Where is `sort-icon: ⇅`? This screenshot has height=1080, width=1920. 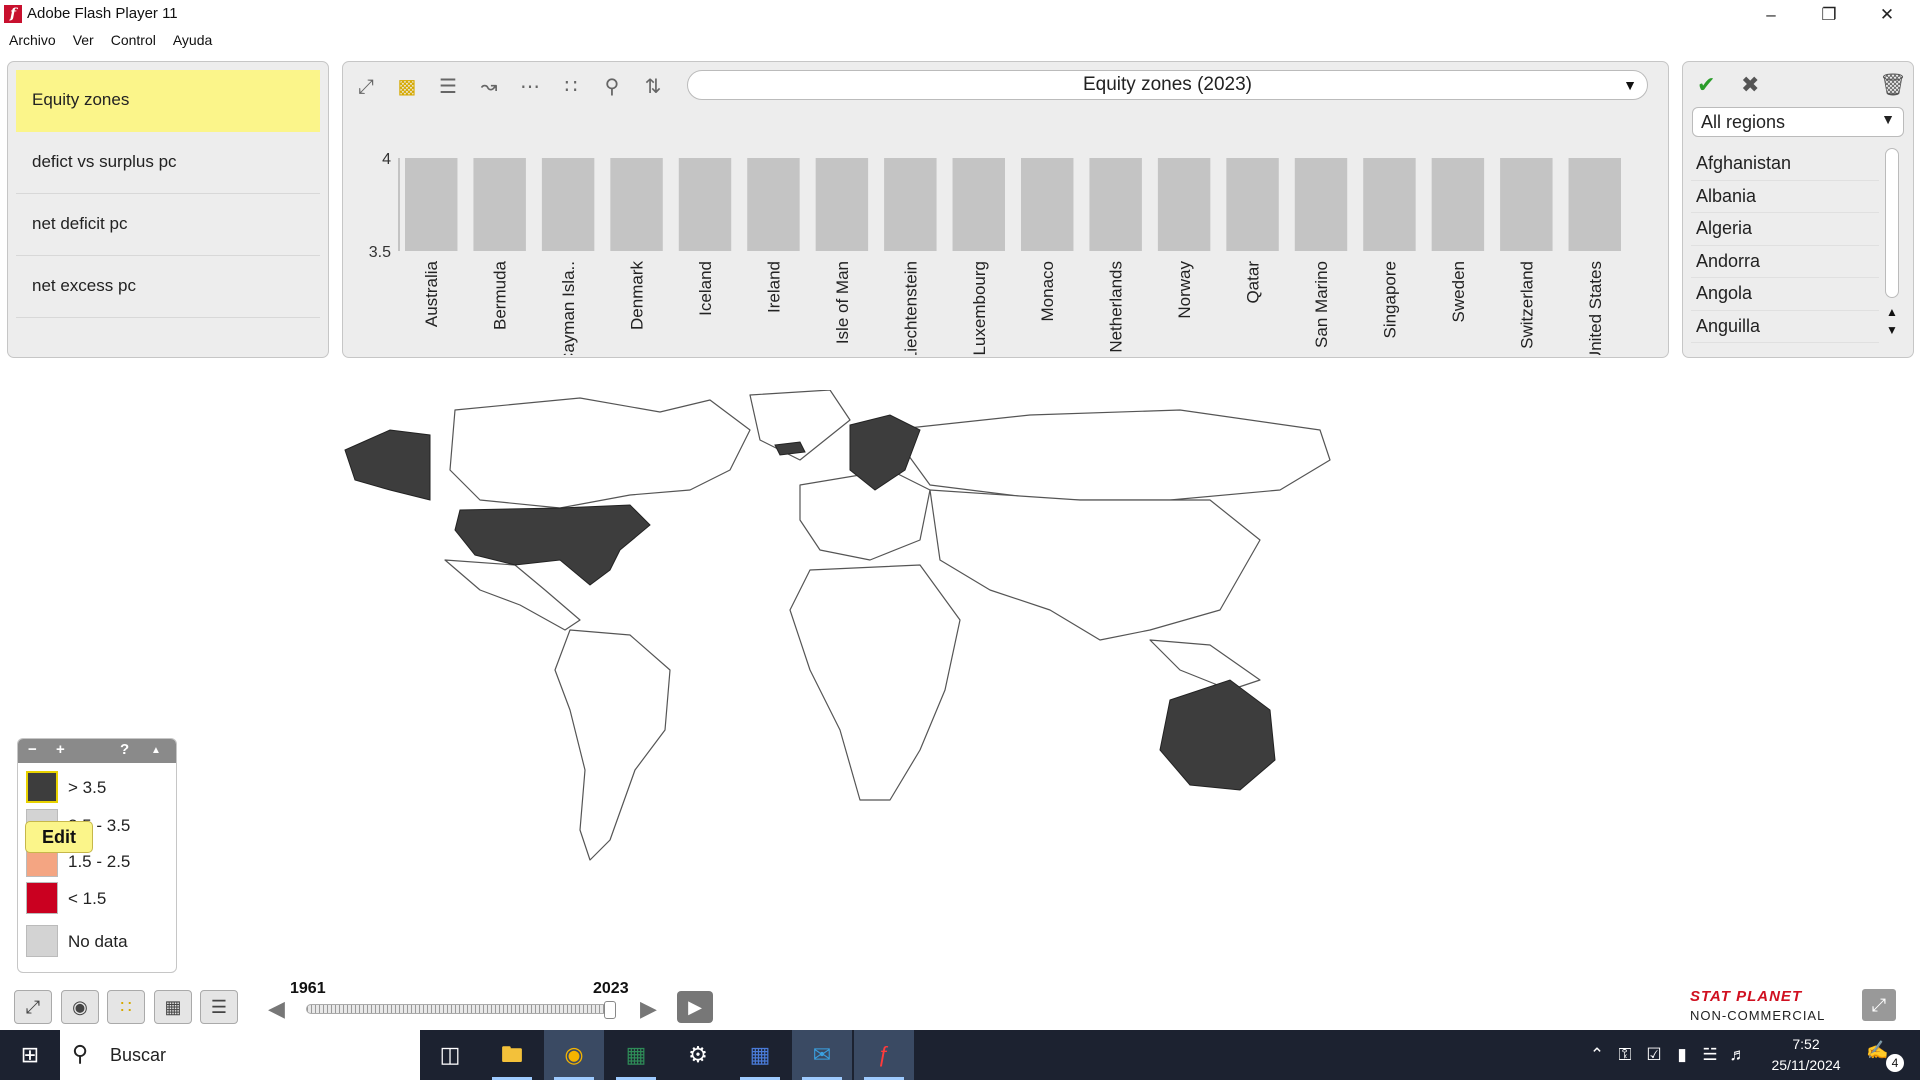 sort-icon: ⇅ is located at coordinates (653, 87).